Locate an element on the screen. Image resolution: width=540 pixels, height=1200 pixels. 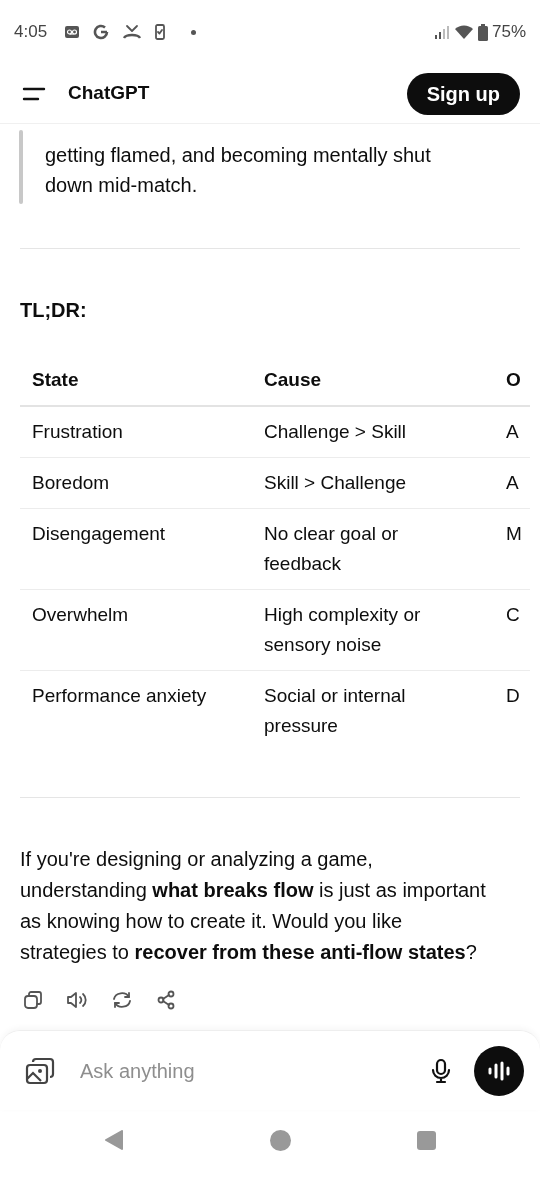
sound-wave-icon is located at coordinates (499, 1070).